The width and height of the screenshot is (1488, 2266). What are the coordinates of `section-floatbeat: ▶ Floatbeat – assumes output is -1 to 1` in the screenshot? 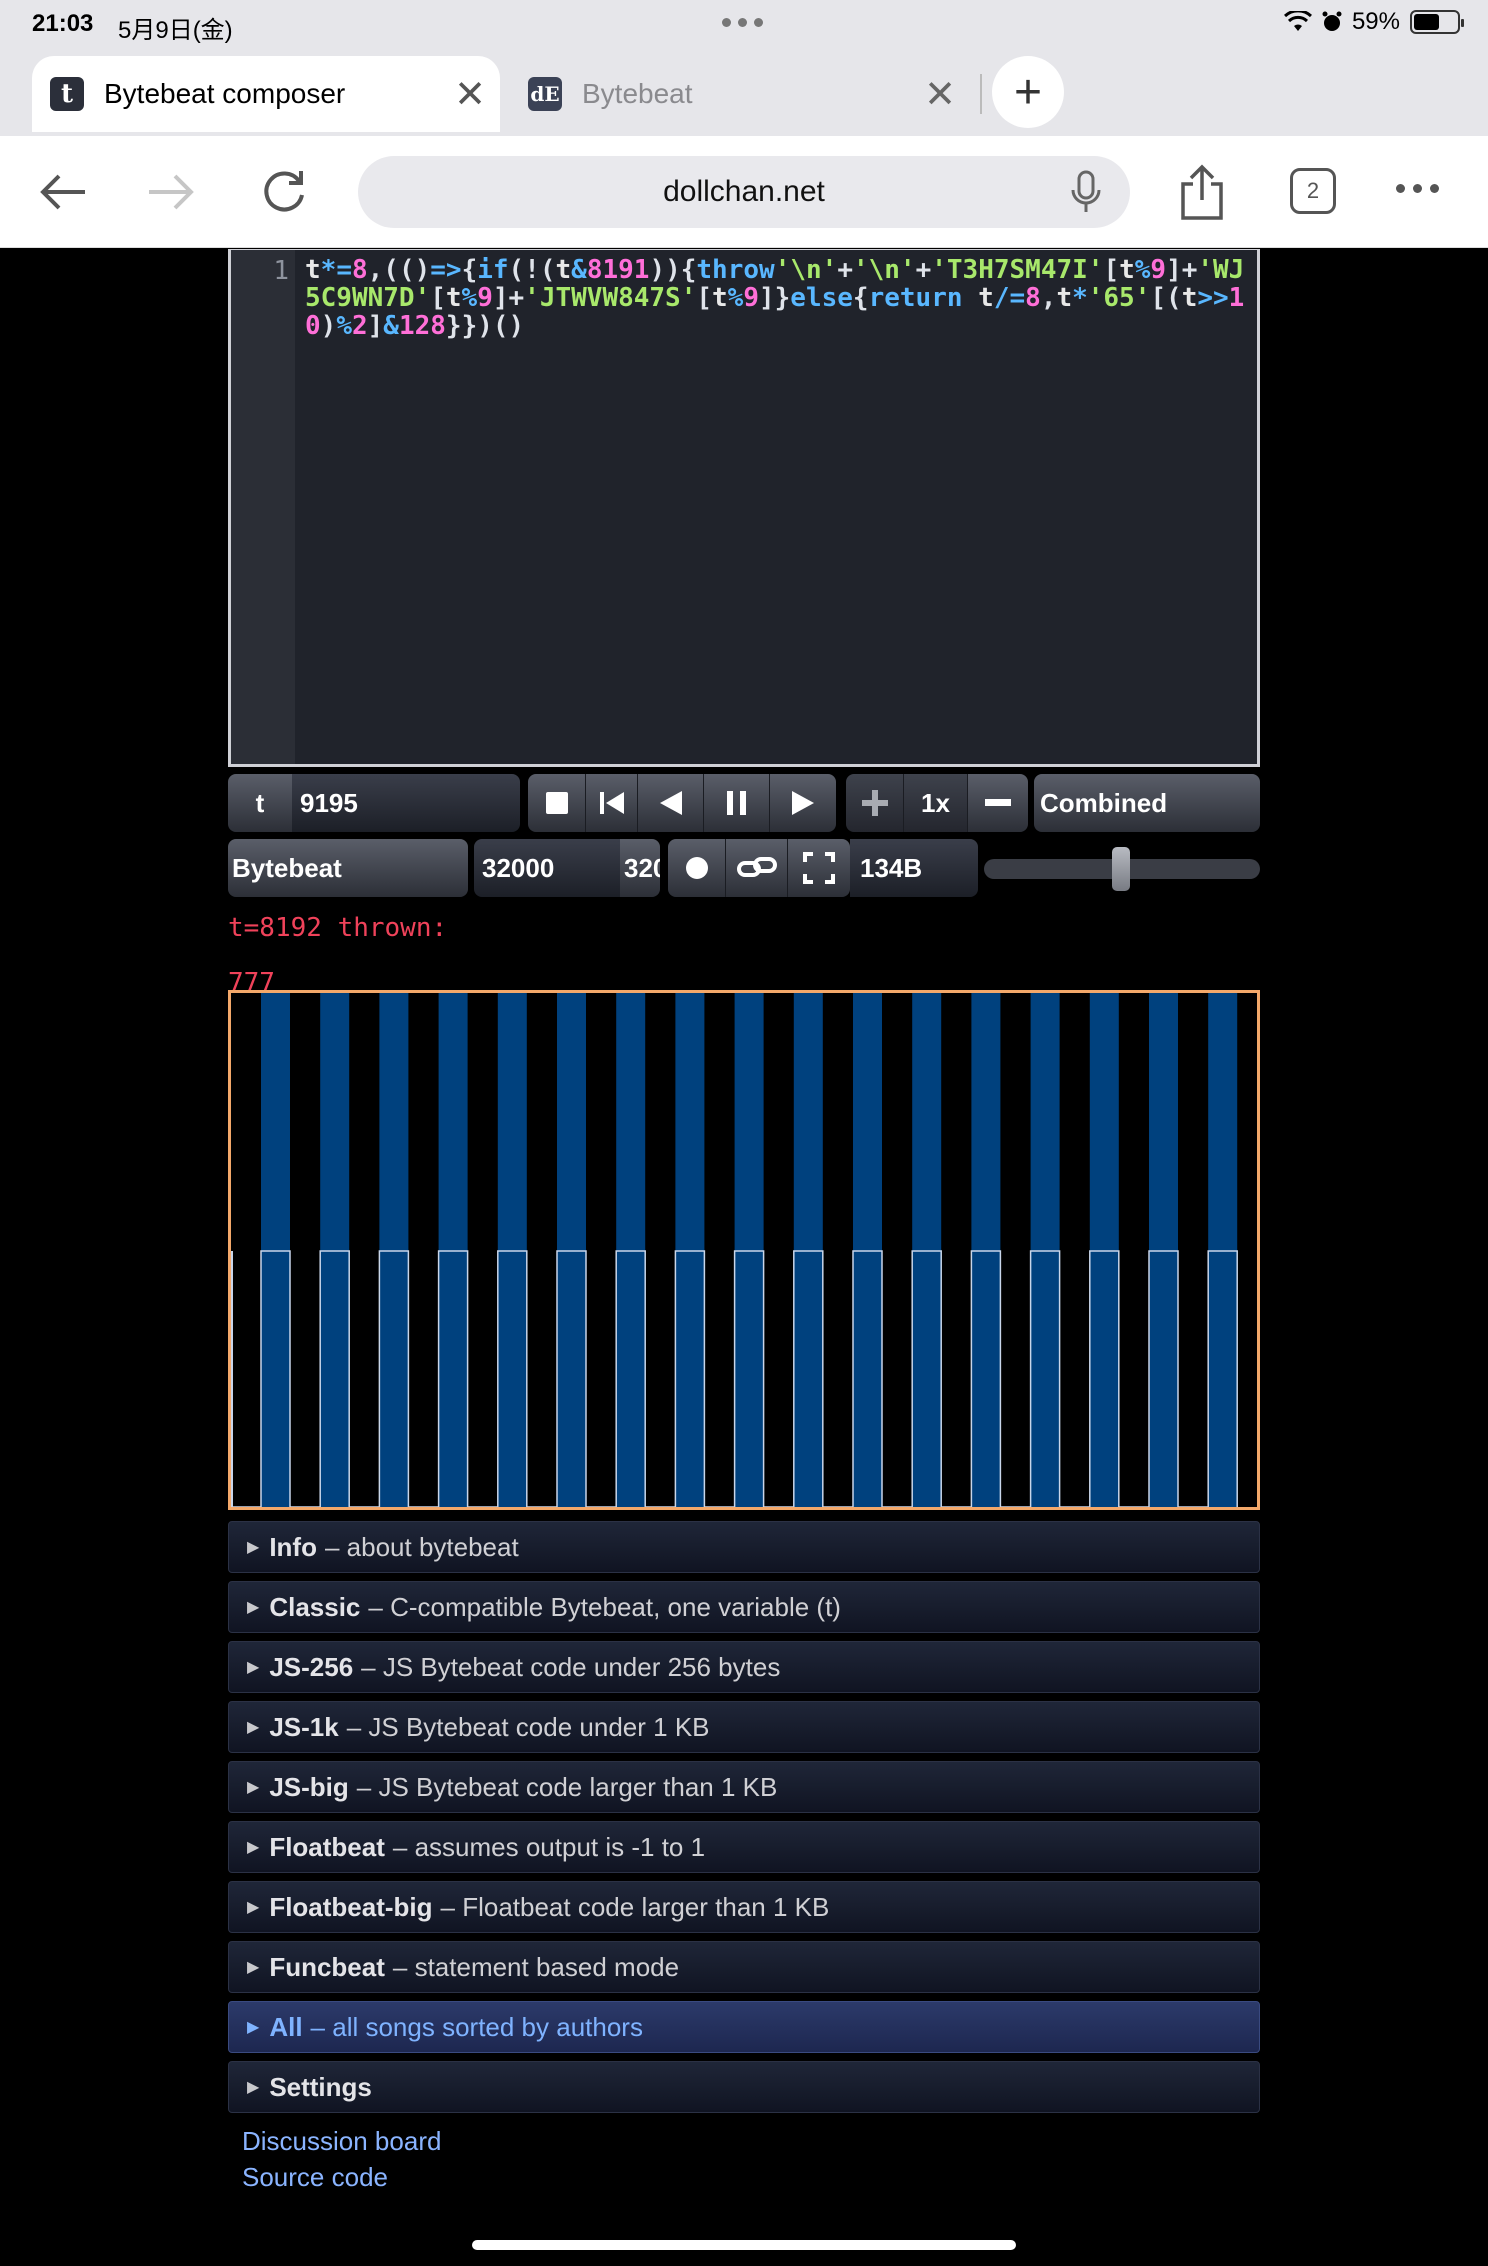 It's located at (744, 1847).